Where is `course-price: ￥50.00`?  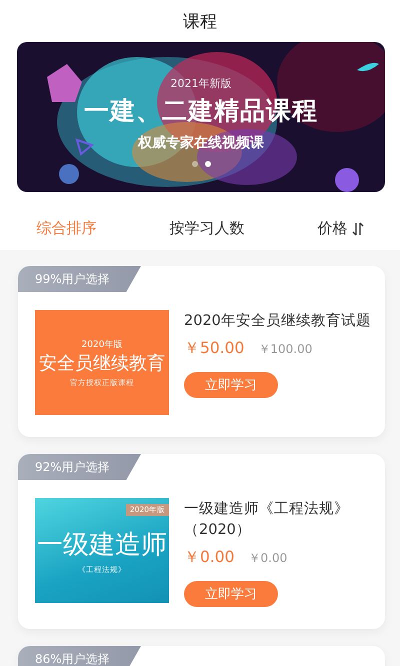
course-price: ￥50.00 is located at coordinates (214, 348).